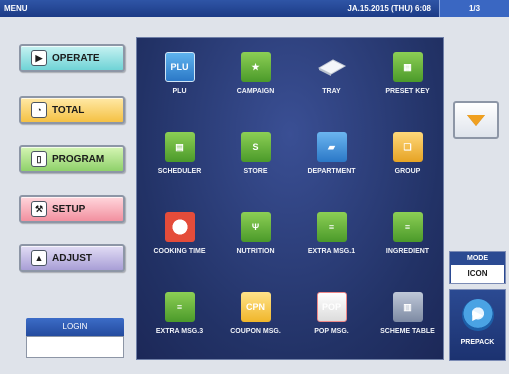  I want to click on prepack-button: ▶ PREPACK, so click(477, 325).